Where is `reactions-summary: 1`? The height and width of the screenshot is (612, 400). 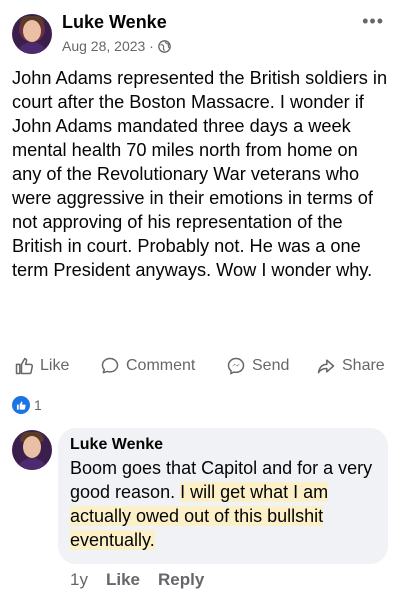 reactions-summary: 1 is located at coordinates (27, 405).